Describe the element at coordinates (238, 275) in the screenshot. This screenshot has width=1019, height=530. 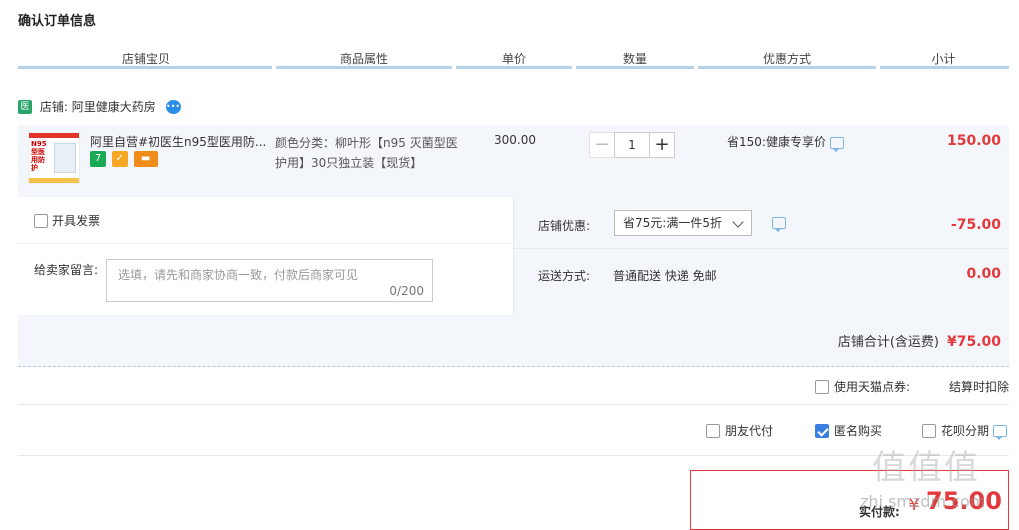
I see `memo-placeholder: 选填，请先和商家协商一致，付款后商家可见` at that location.